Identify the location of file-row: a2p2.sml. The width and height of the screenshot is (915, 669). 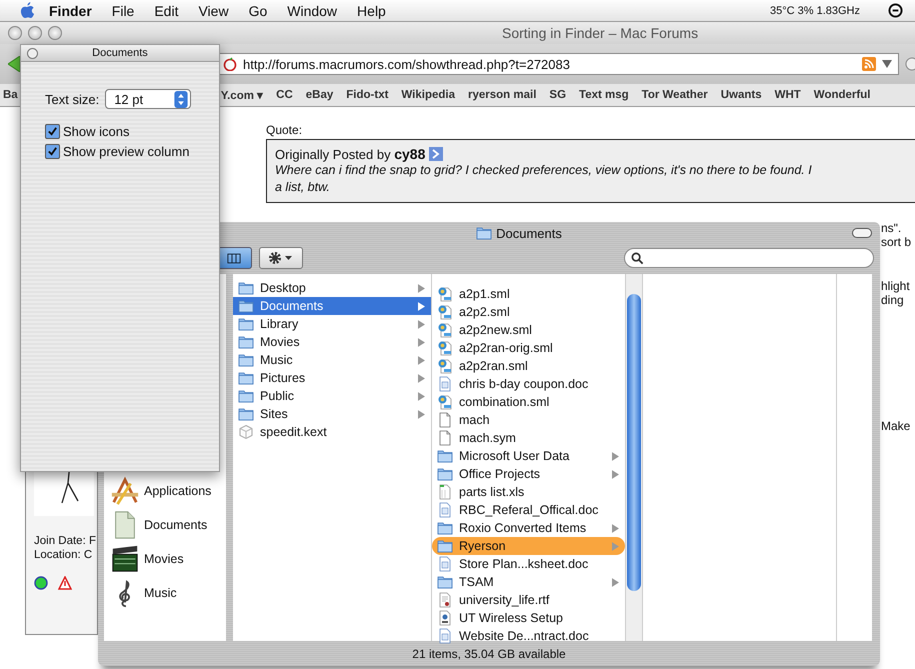
(528, 312).